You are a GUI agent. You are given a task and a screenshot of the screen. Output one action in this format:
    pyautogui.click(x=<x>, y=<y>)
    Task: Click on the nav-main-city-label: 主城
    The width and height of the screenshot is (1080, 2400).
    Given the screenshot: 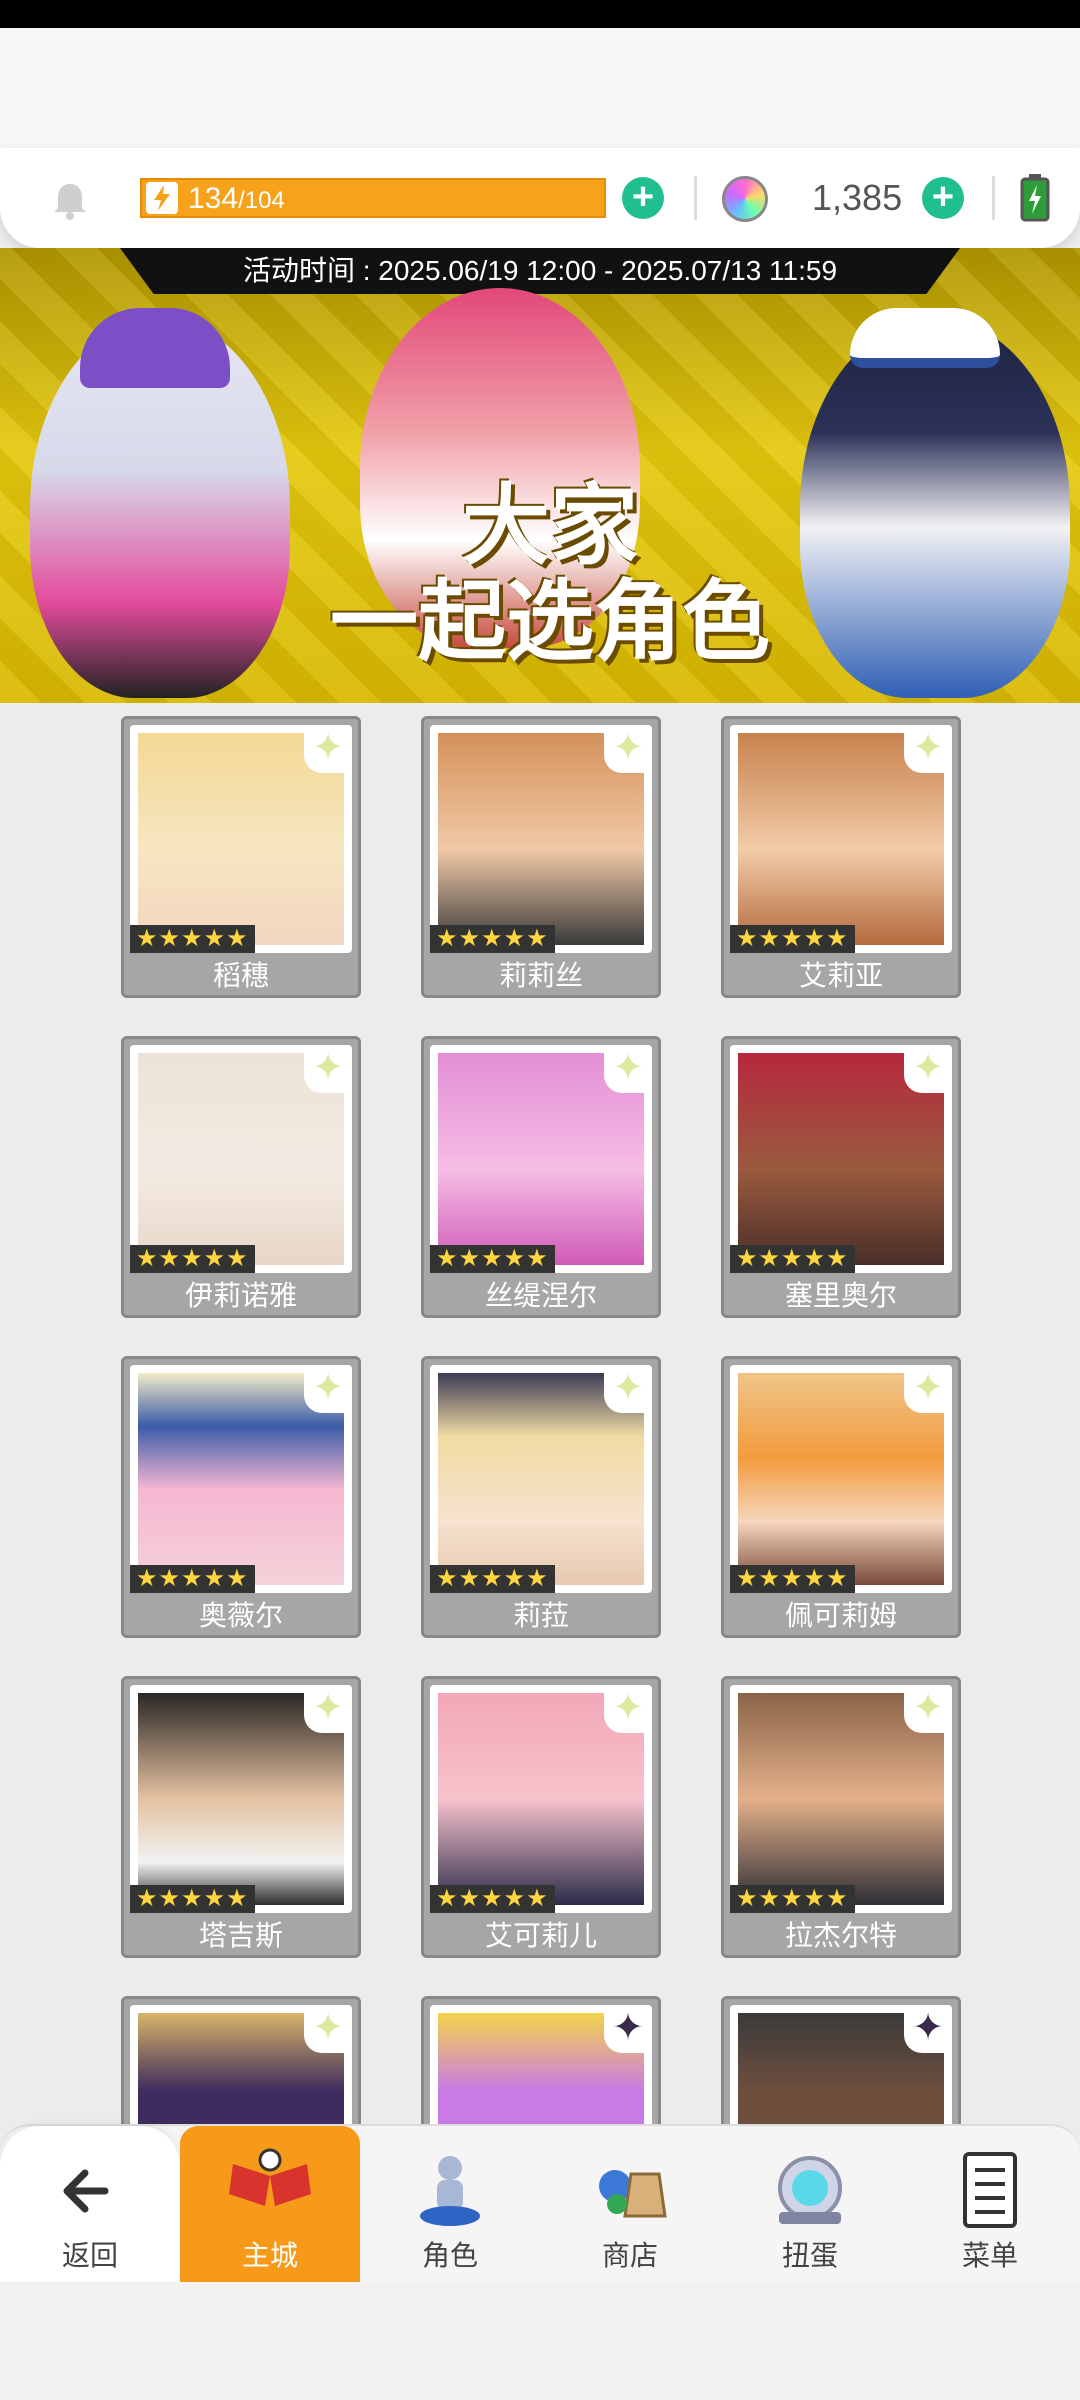 What is the action you would take?
    pyautogui.click(x=269, y=2255)
    